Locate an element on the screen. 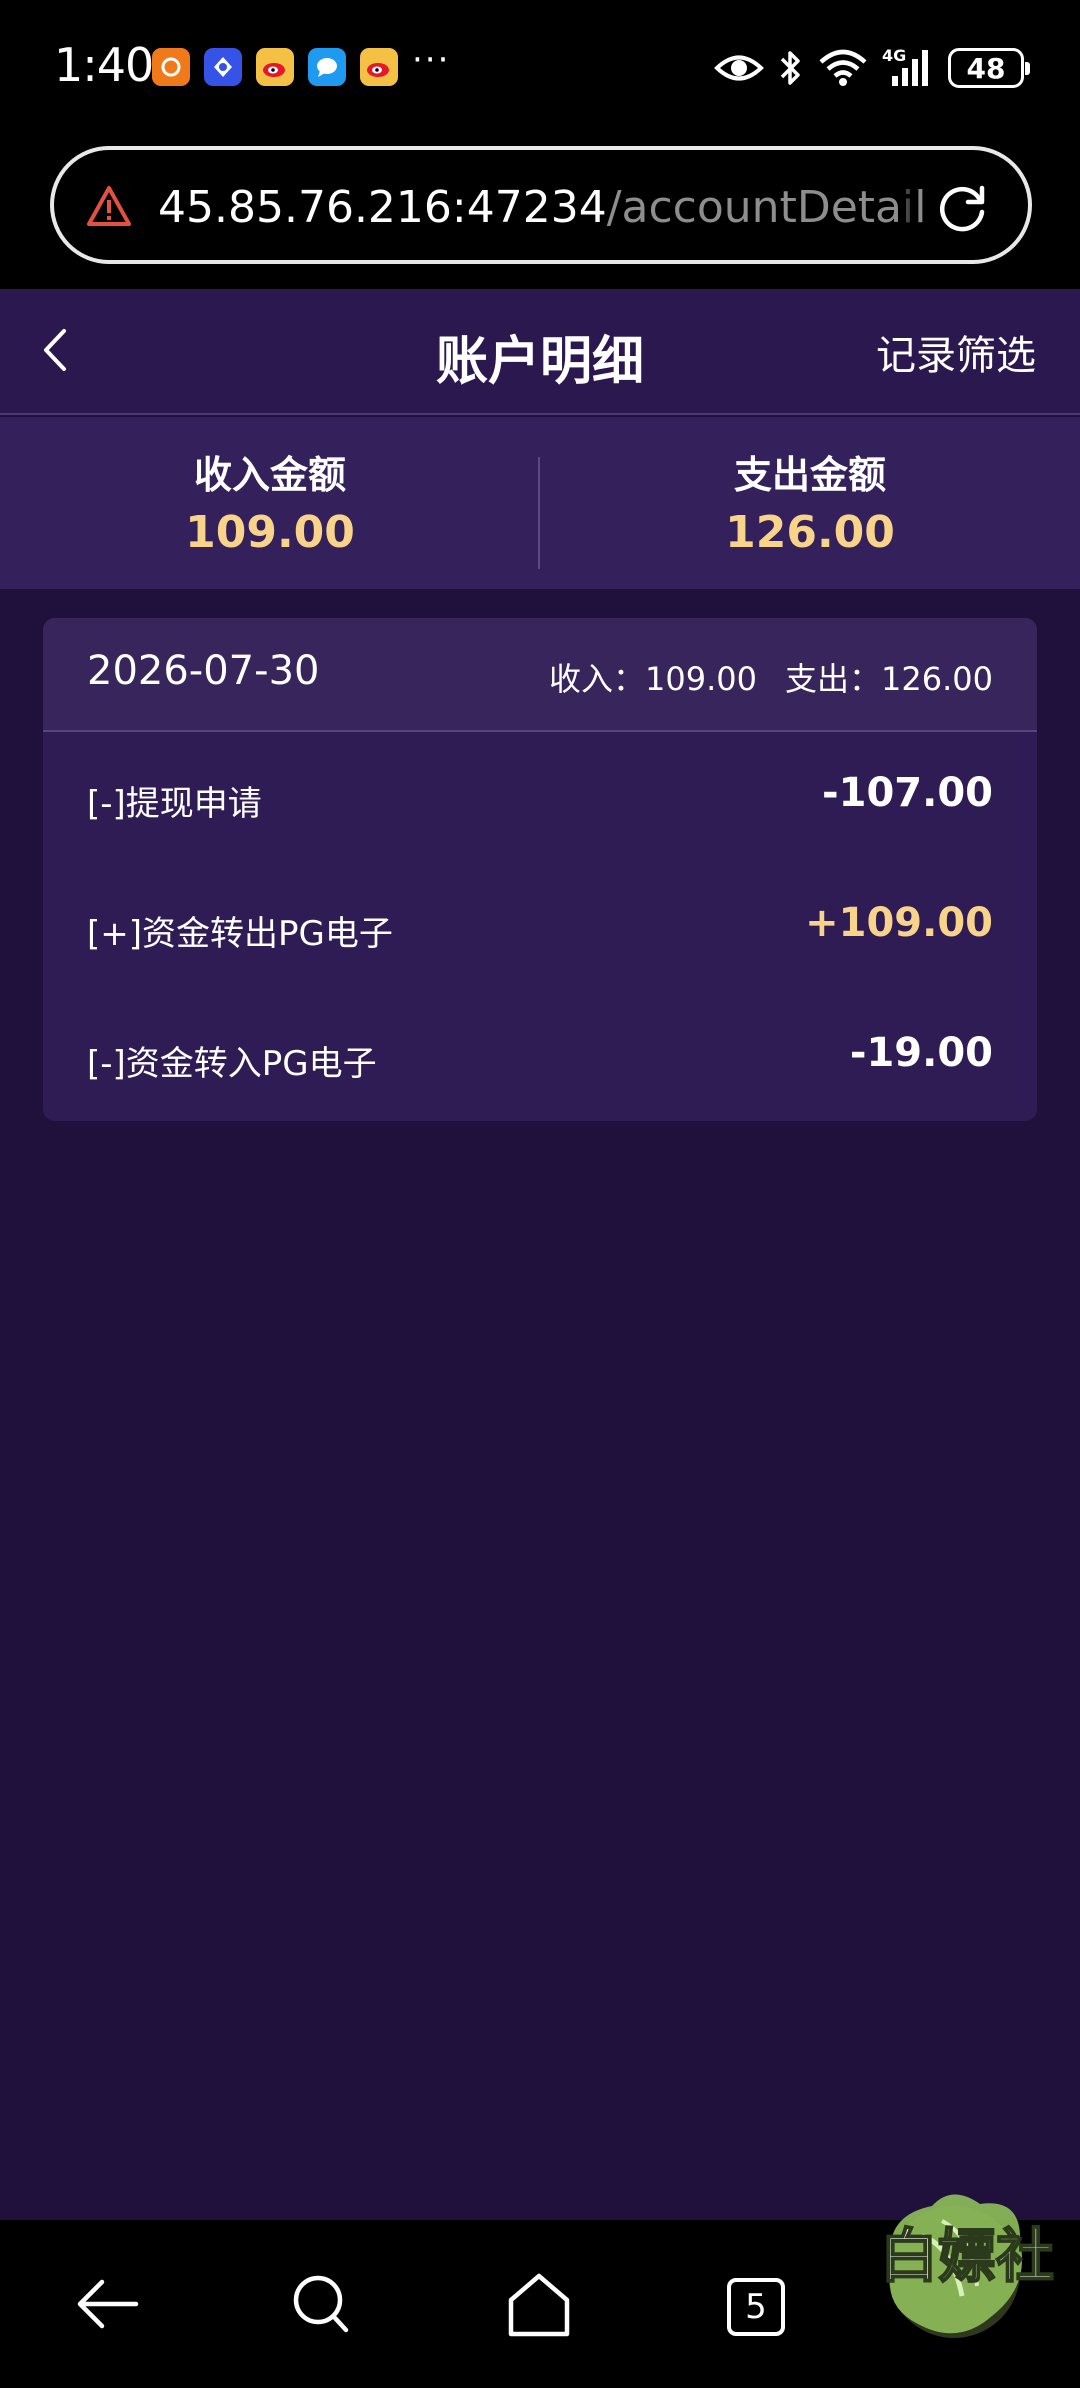  record-row: [-]资金转入PG电子 -19.00 is located at coordinates (540, 1056).